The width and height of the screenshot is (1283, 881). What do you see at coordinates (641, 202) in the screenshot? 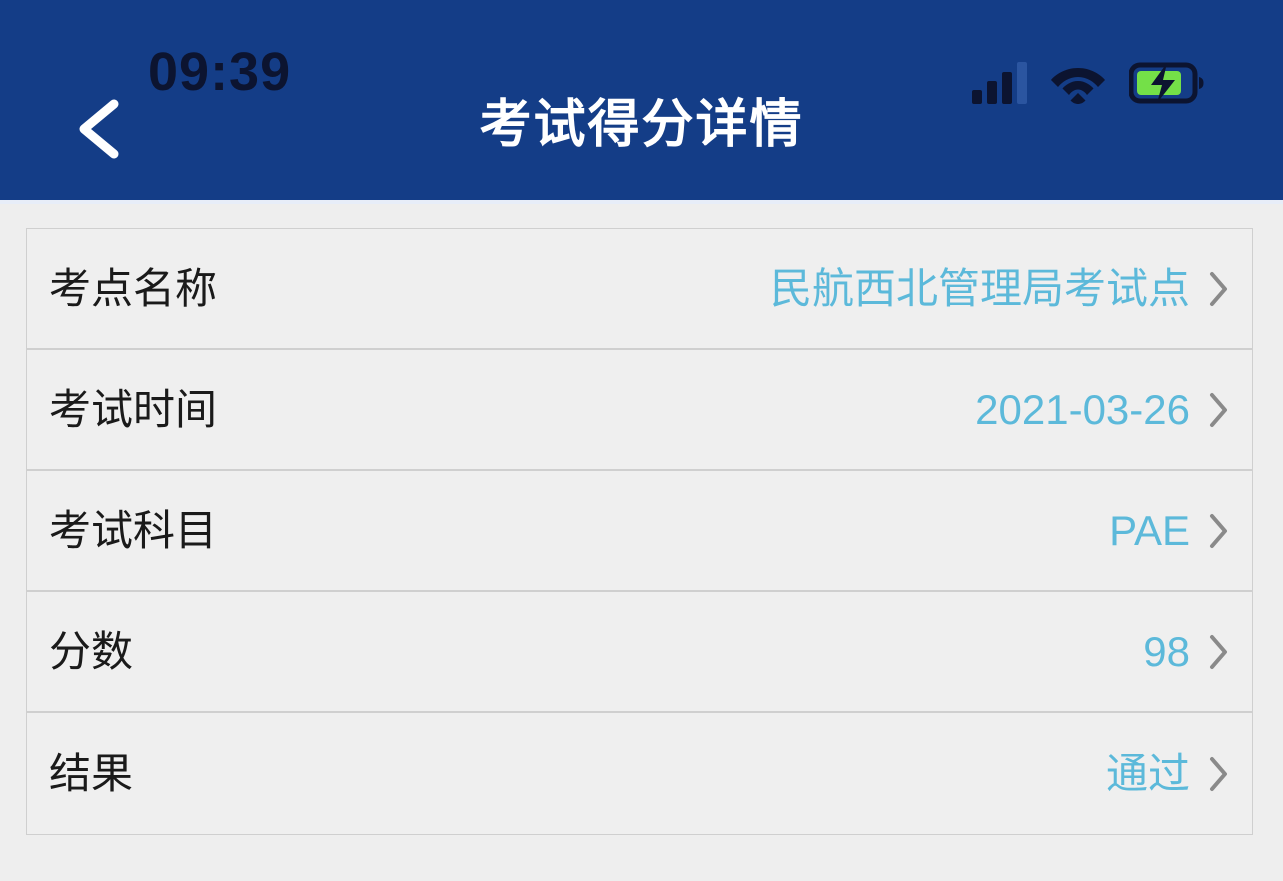
I see `header-underline` at bounding box center [641, 202].